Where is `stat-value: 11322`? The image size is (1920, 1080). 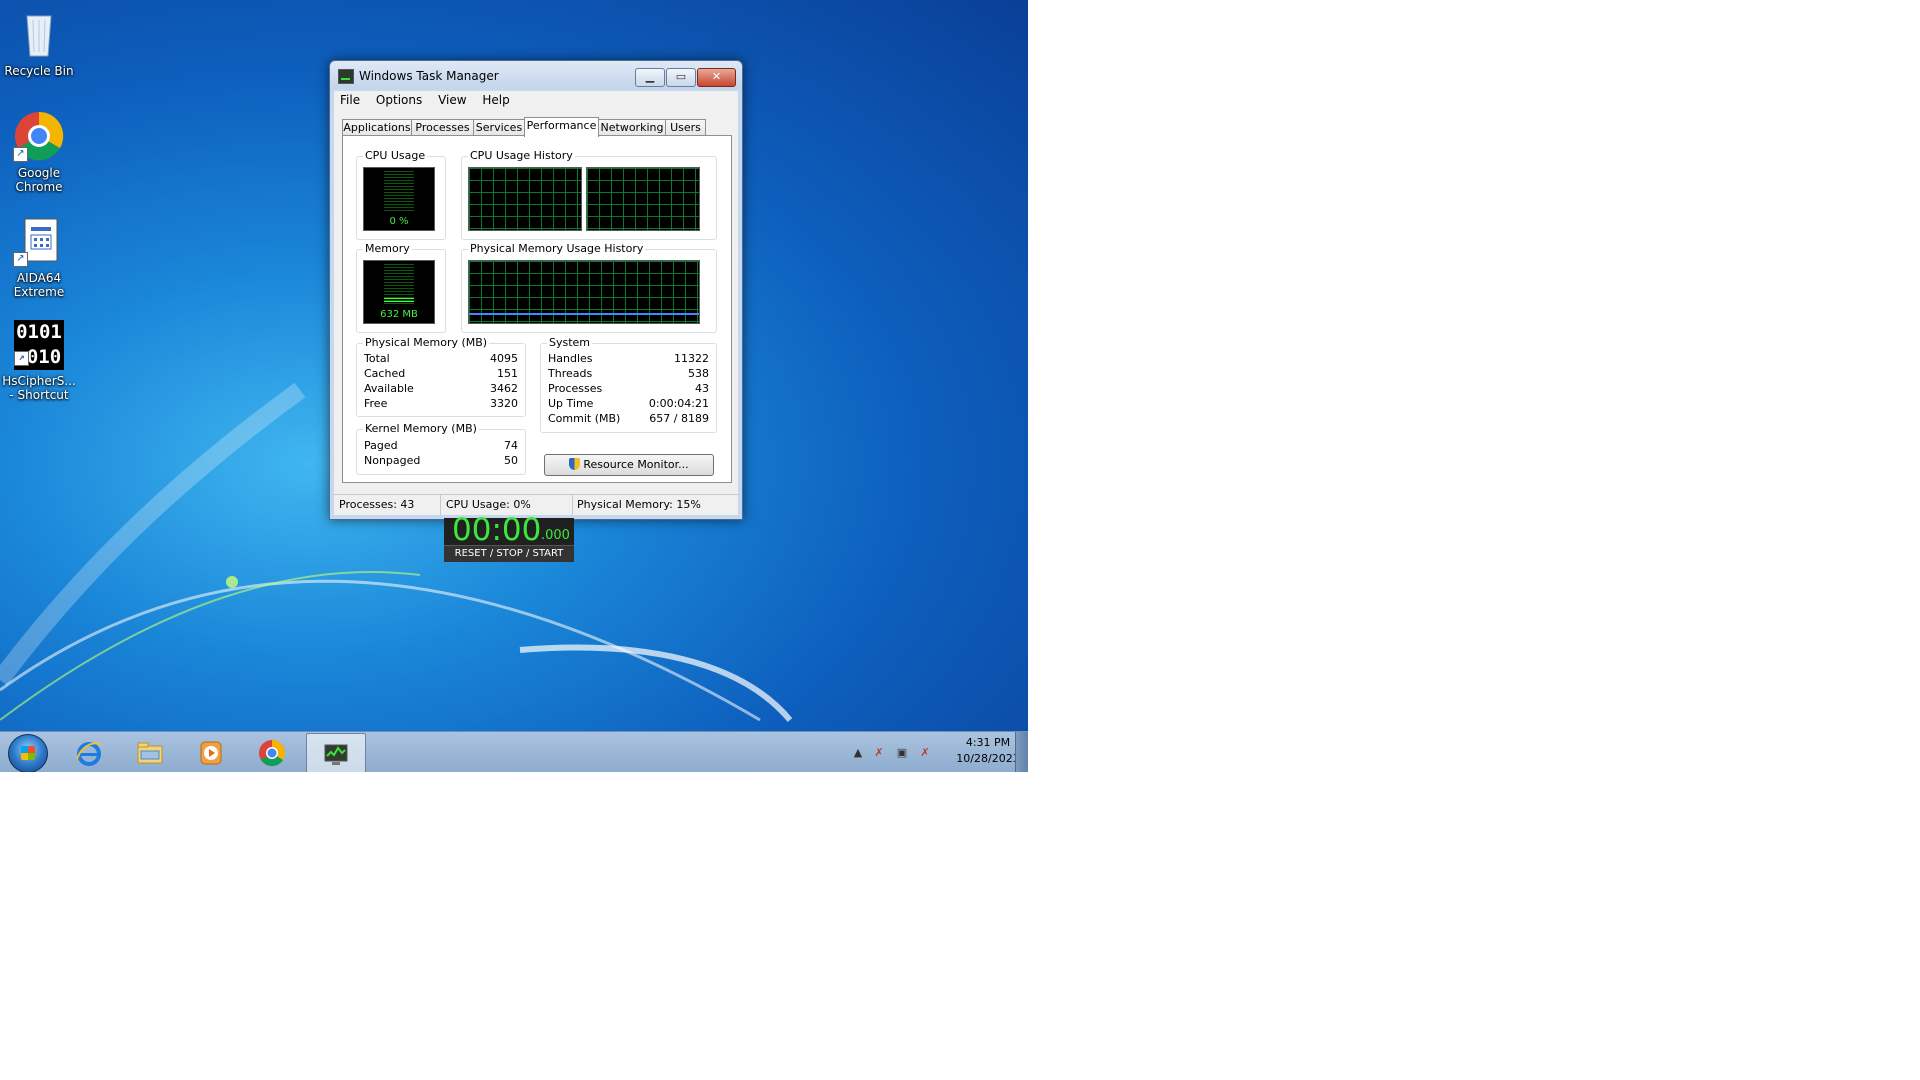
stat-value: 11322 is located at coordinates (691, 358).